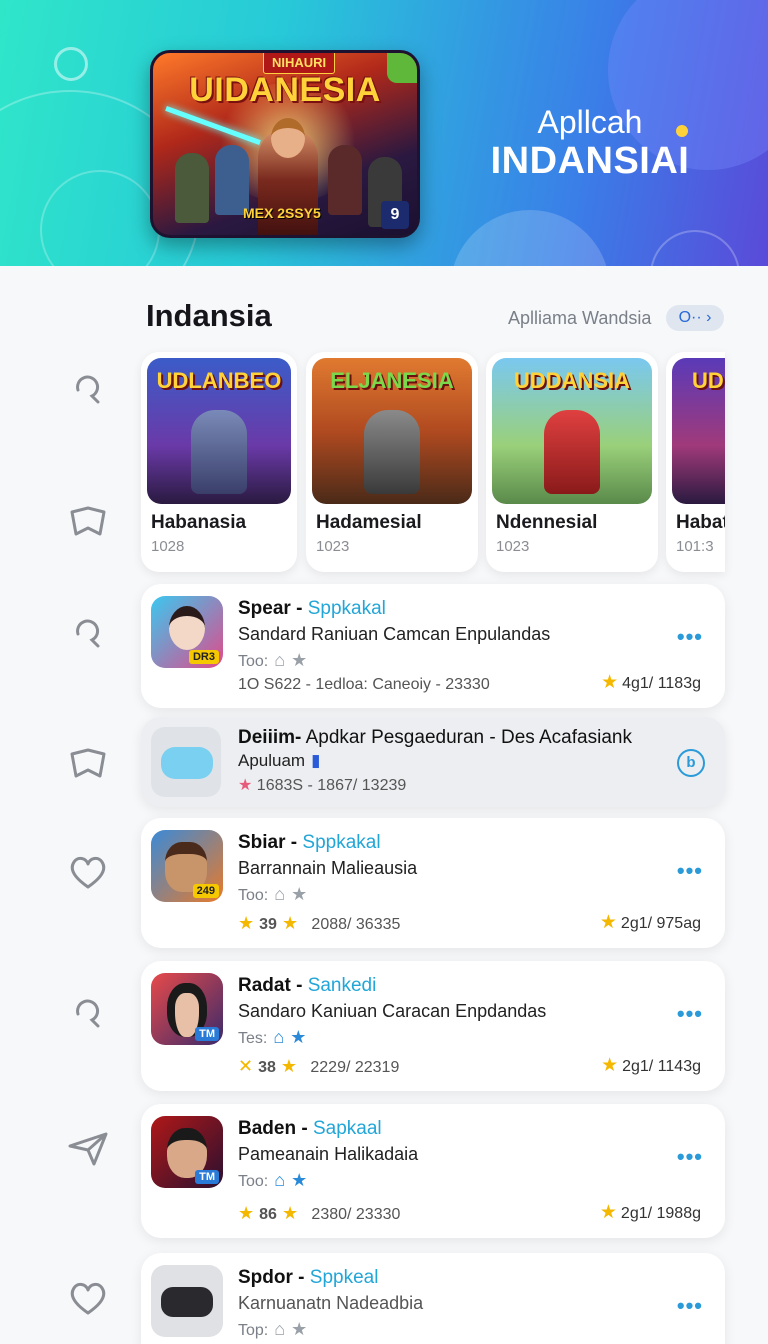 This screenshot has height=1344, width=768. I want to click on meta-label: Tes:, so click(253, 1038).